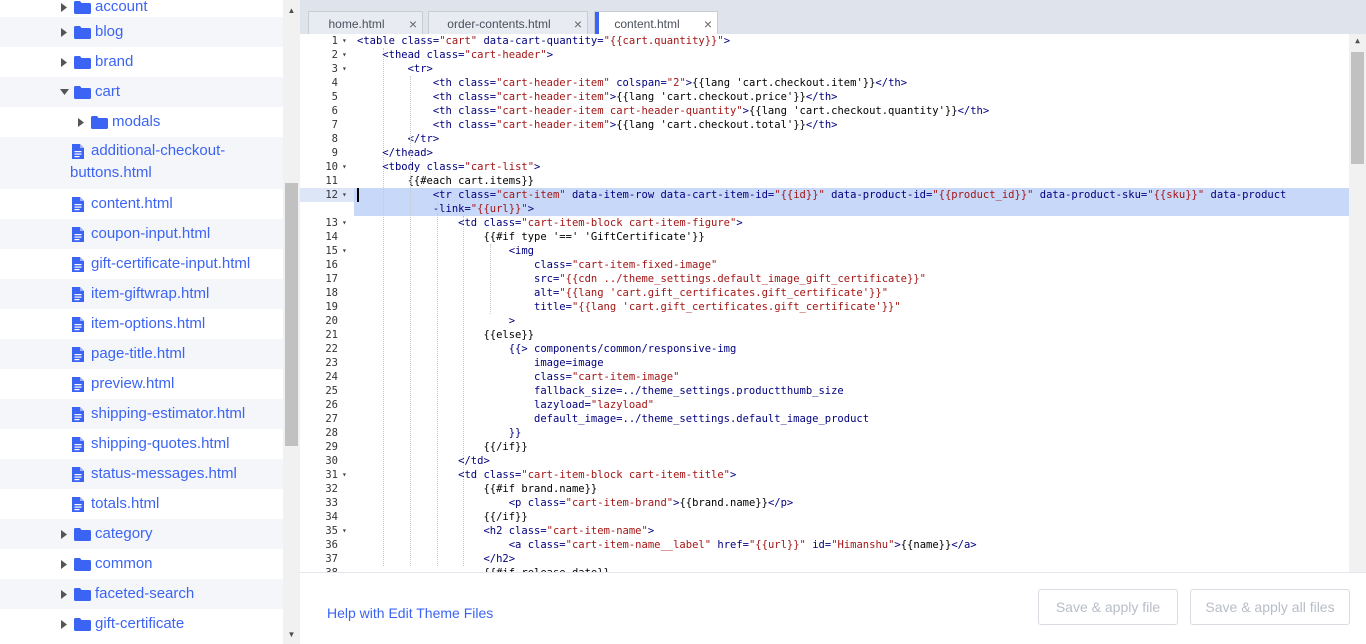  I want to click on code-line: <tbody class="cart-list">, so click(448, 167).